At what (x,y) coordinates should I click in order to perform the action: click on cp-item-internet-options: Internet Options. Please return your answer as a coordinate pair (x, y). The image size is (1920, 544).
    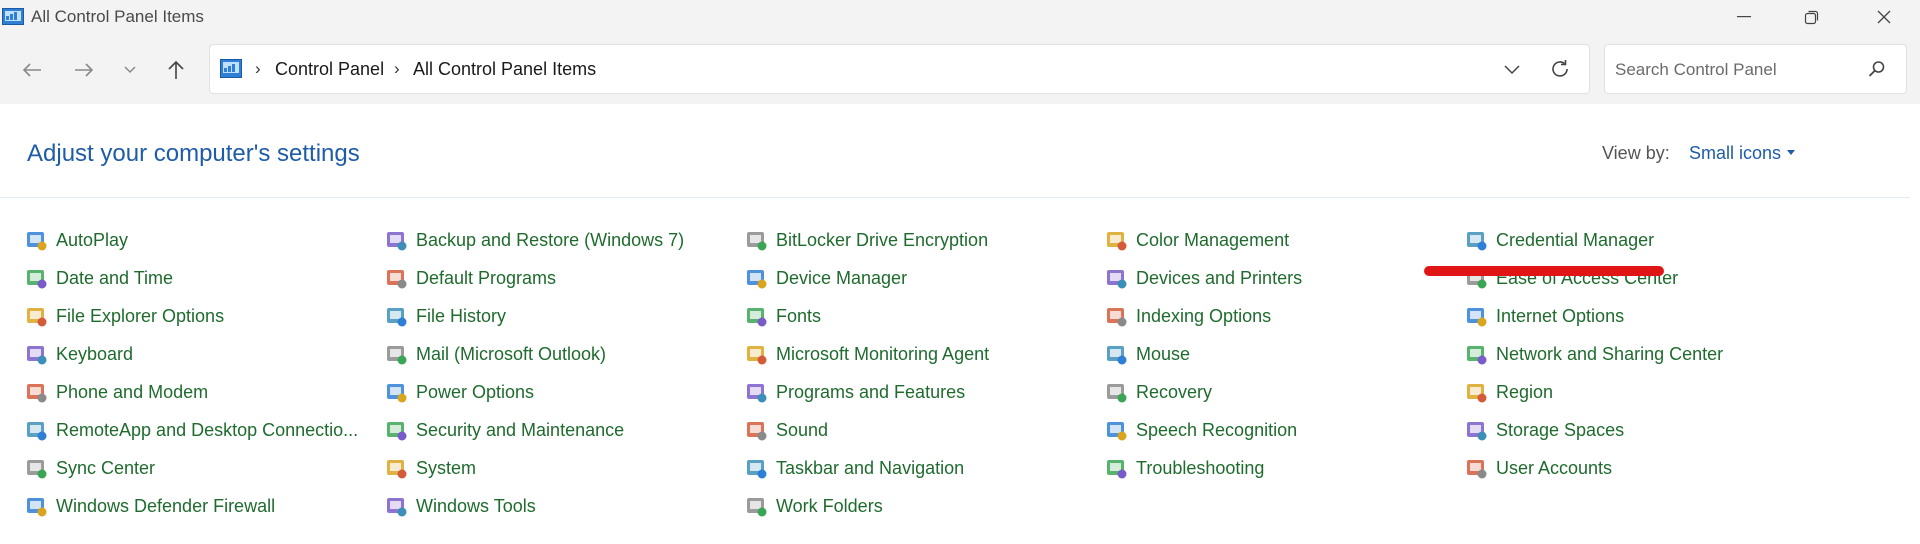
    Looking at the image, I should click on (1544, 316).